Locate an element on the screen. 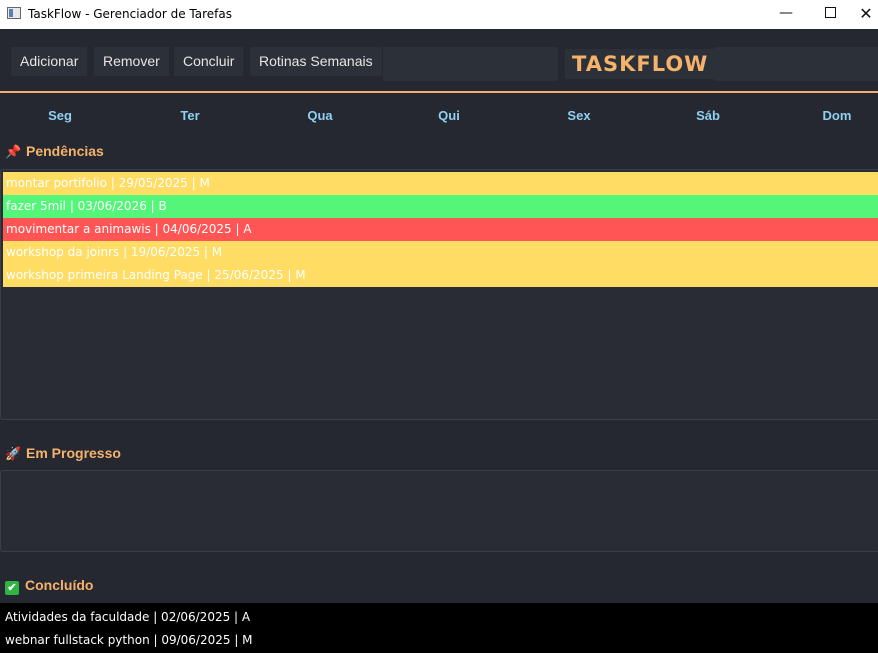 The image size is (878, 653). brand-logo: TASKFLOW is located at coordinates (640, 64).